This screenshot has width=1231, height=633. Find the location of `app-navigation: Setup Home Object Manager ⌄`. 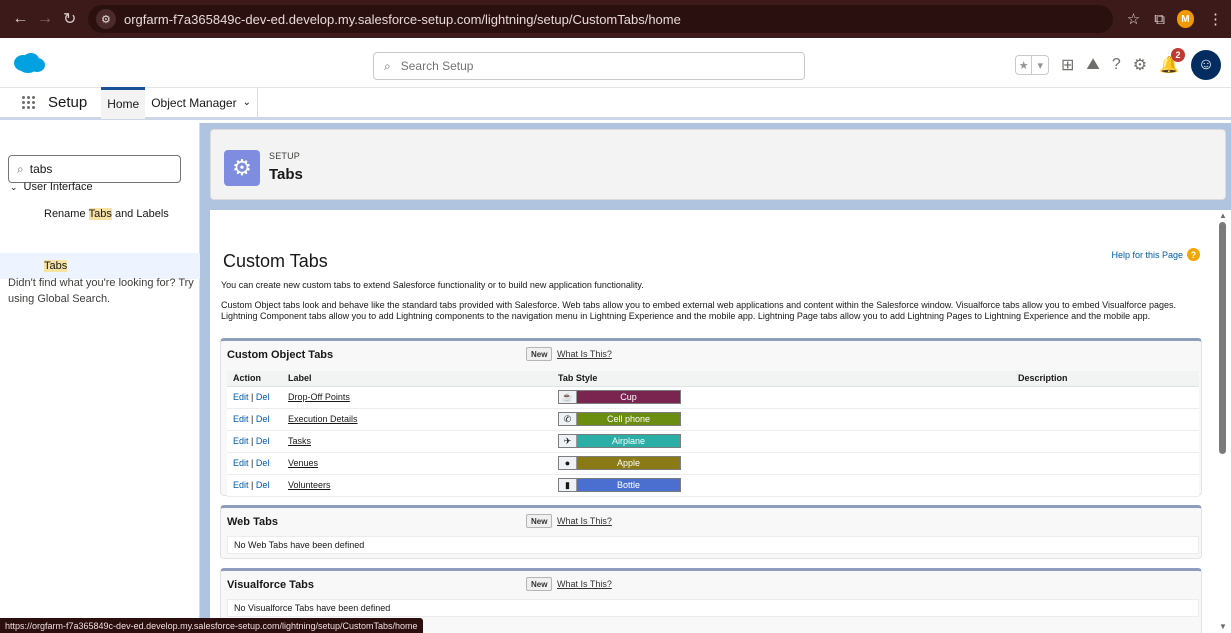

app-navigation: Setup Home Object Manager ⌄ is located at coordinates (615, 103).